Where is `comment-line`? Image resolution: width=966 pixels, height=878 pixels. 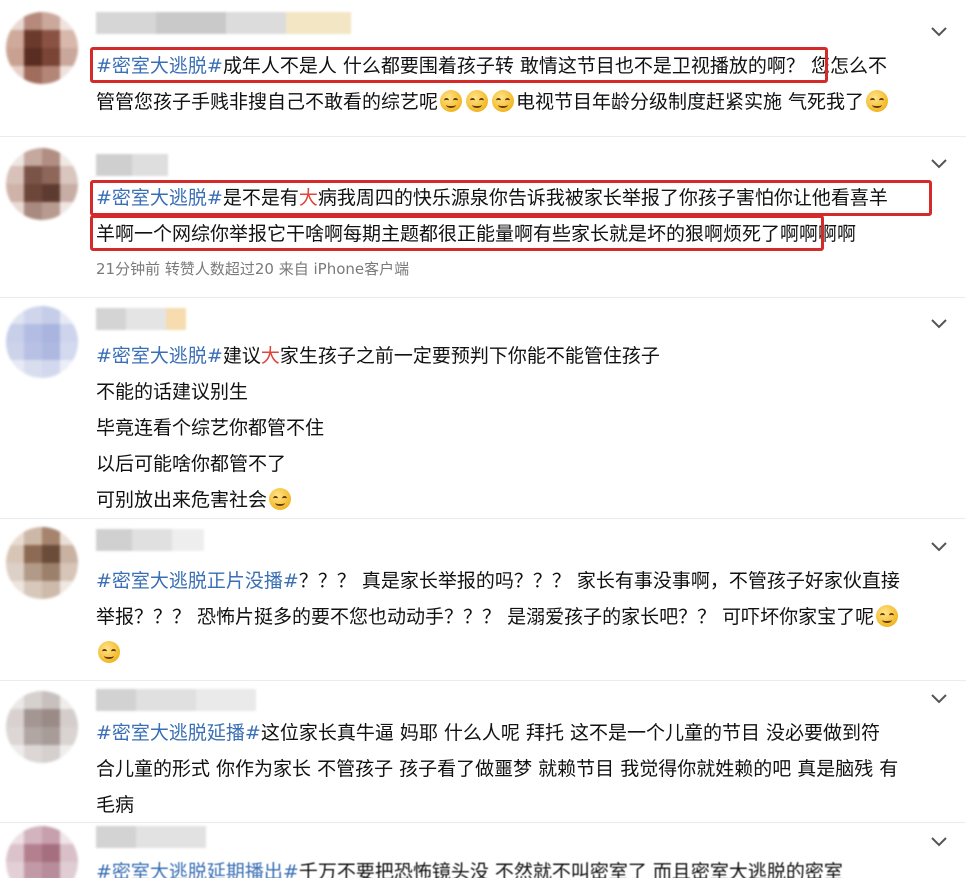 comment-line is located at coordinates (109, 653).